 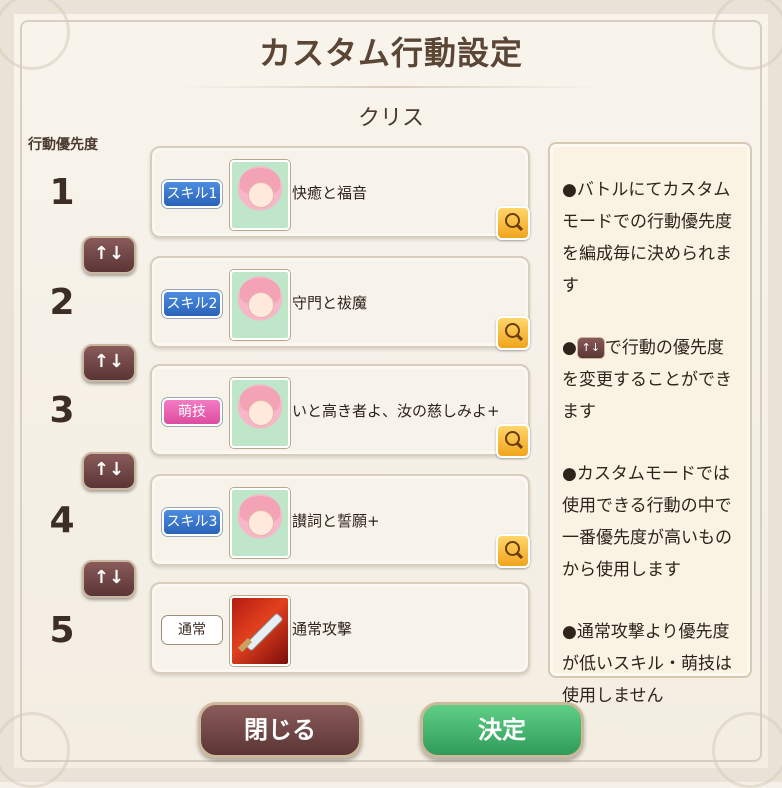 I want to click on action-name: いと高き者よ、汝の慈しみよ+, so click(x=396, y=411).